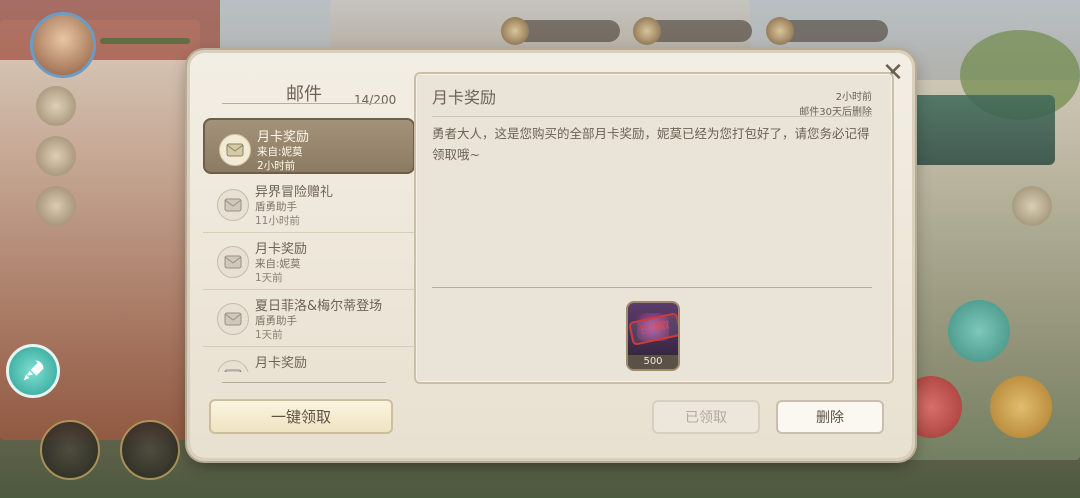 This screenshot has width=1080, height=498. I want to click on mail-item-time: 11小时前, so click(277, 221).